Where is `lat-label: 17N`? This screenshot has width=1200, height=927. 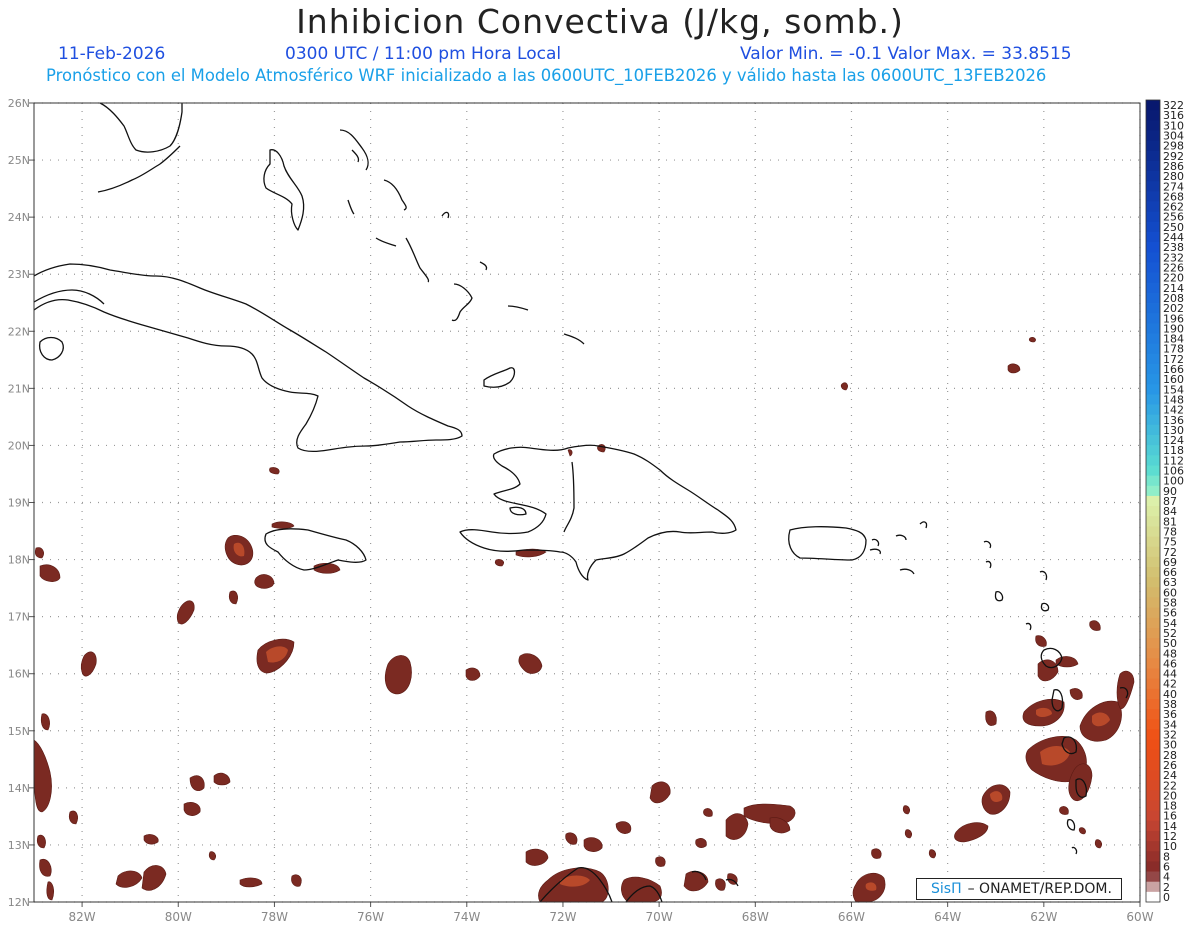
lat-label: 17N is located at coordinates (19, 617).